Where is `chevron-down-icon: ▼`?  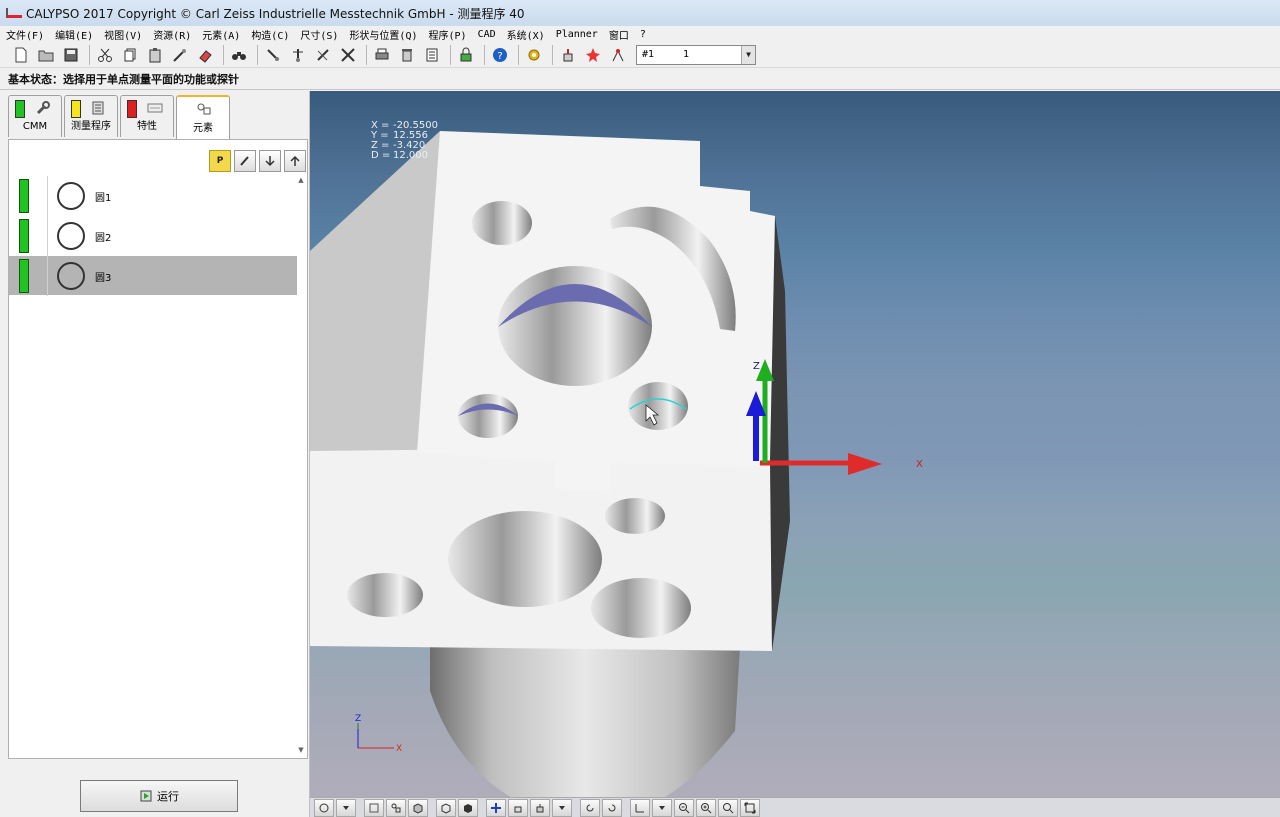
chevron-down-icon: ▼ is located at coordinates (748, 54).